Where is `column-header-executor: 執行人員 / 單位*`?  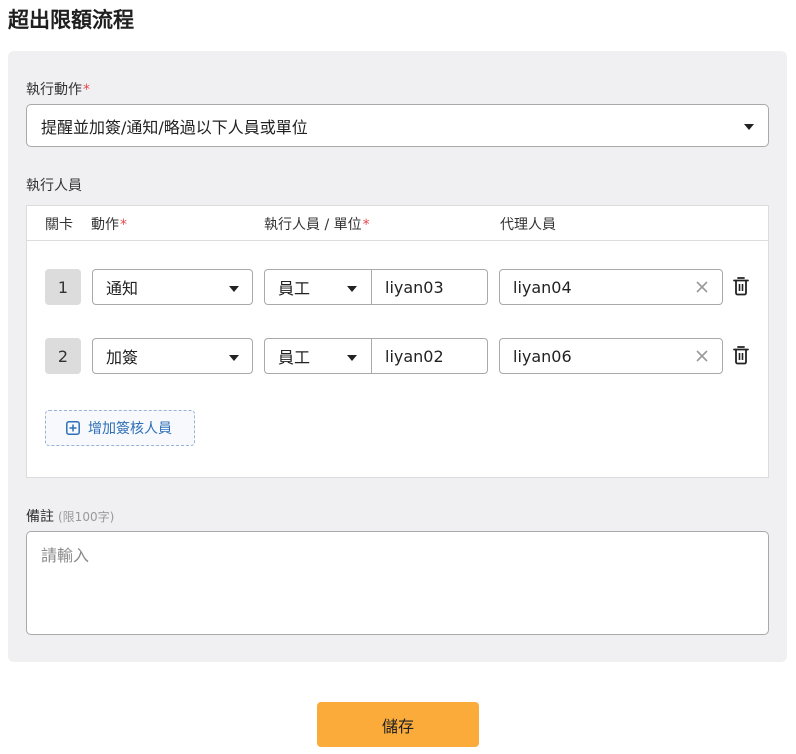
column-header-executor: 執行人員 / 單位* is located at coordinates (317, 224).